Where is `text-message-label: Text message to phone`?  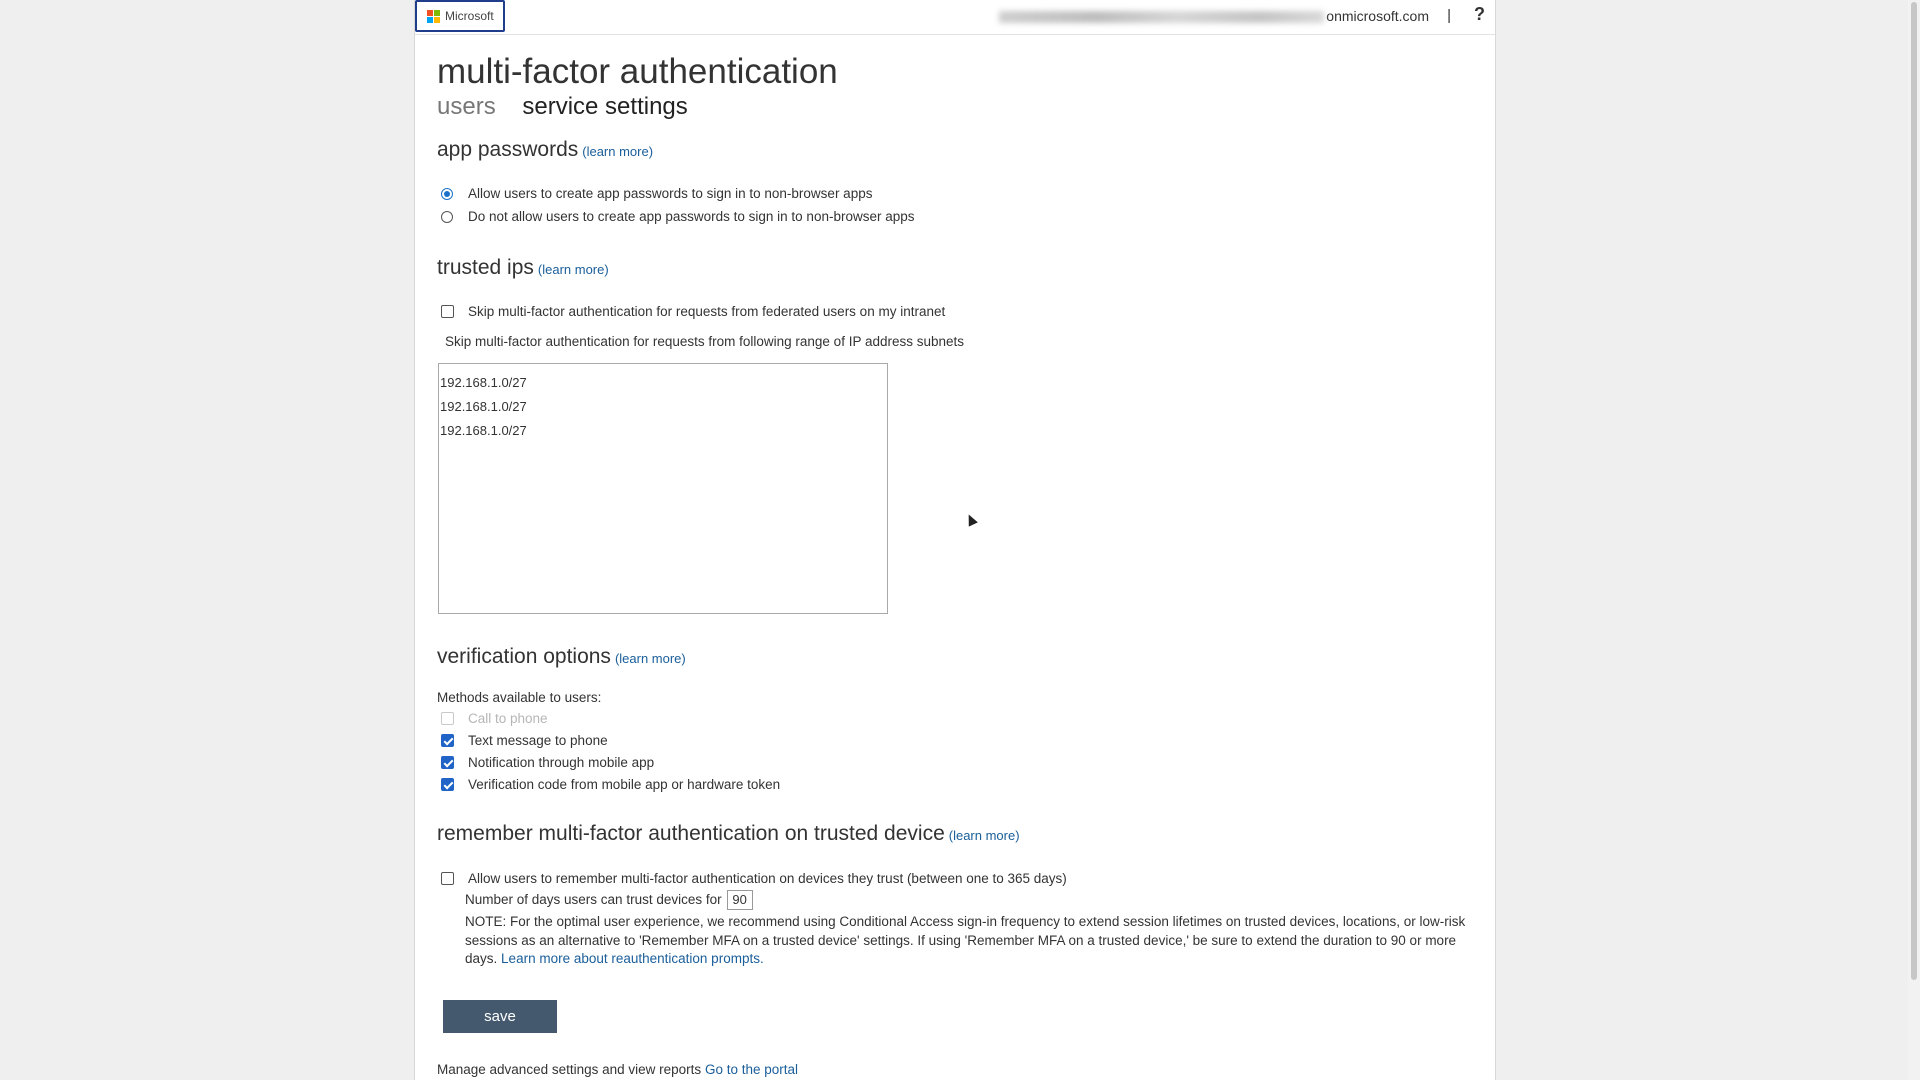 text-message-label: Text message to phone is located at coordinates (538, 740).